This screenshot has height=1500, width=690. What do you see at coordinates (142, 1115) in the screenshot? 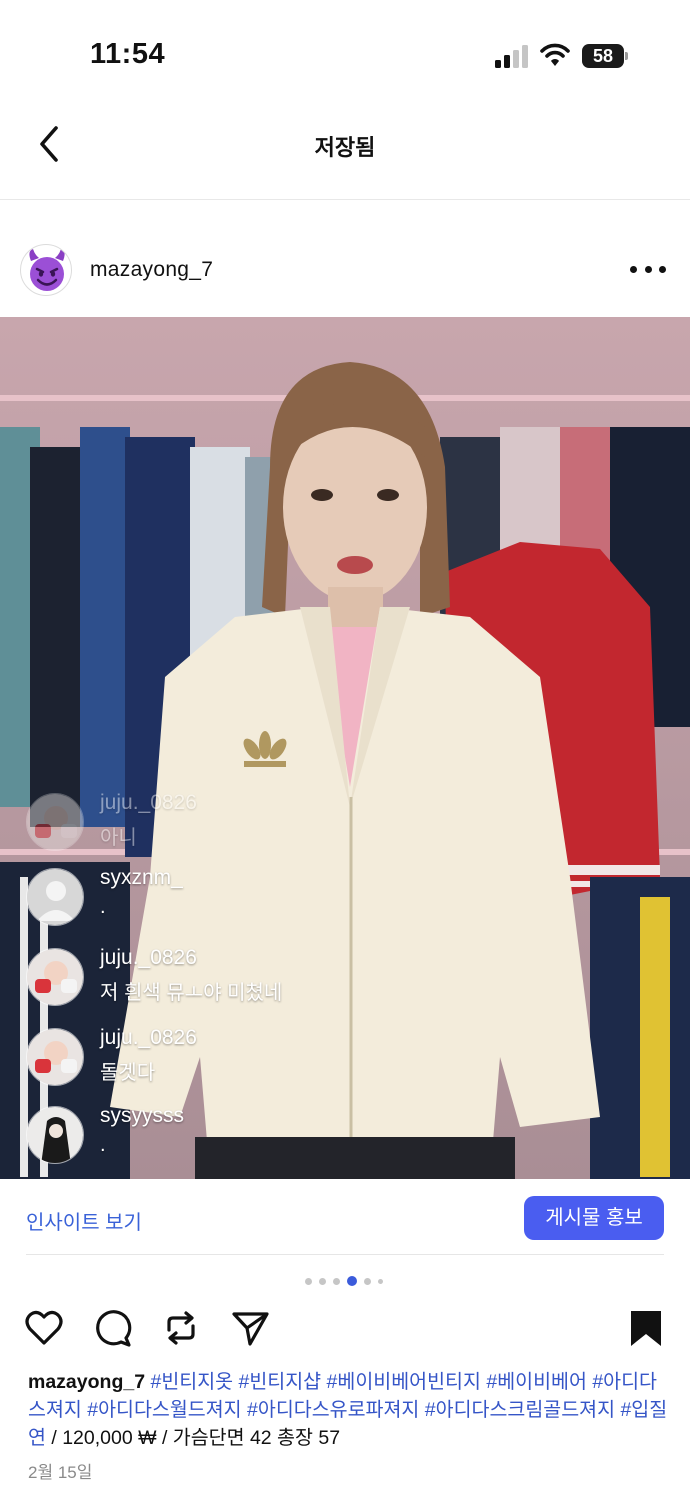
I see `comment-username: sysyysss` at bounding box center [142, 1115].